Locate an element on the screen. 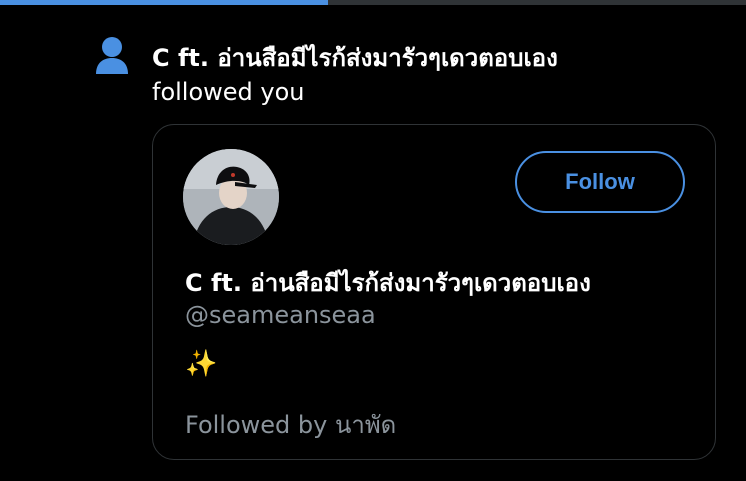 This screenshot has height=481, width=746. person-icon is located at coordinates (112, 55).